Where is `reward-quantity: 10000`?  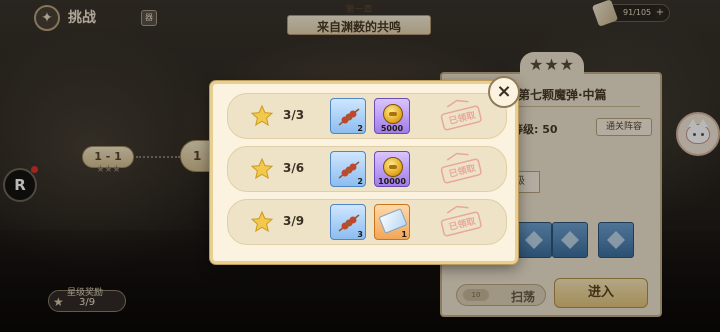
reward-quantity: 10000 is located at coordinates (392, 181).